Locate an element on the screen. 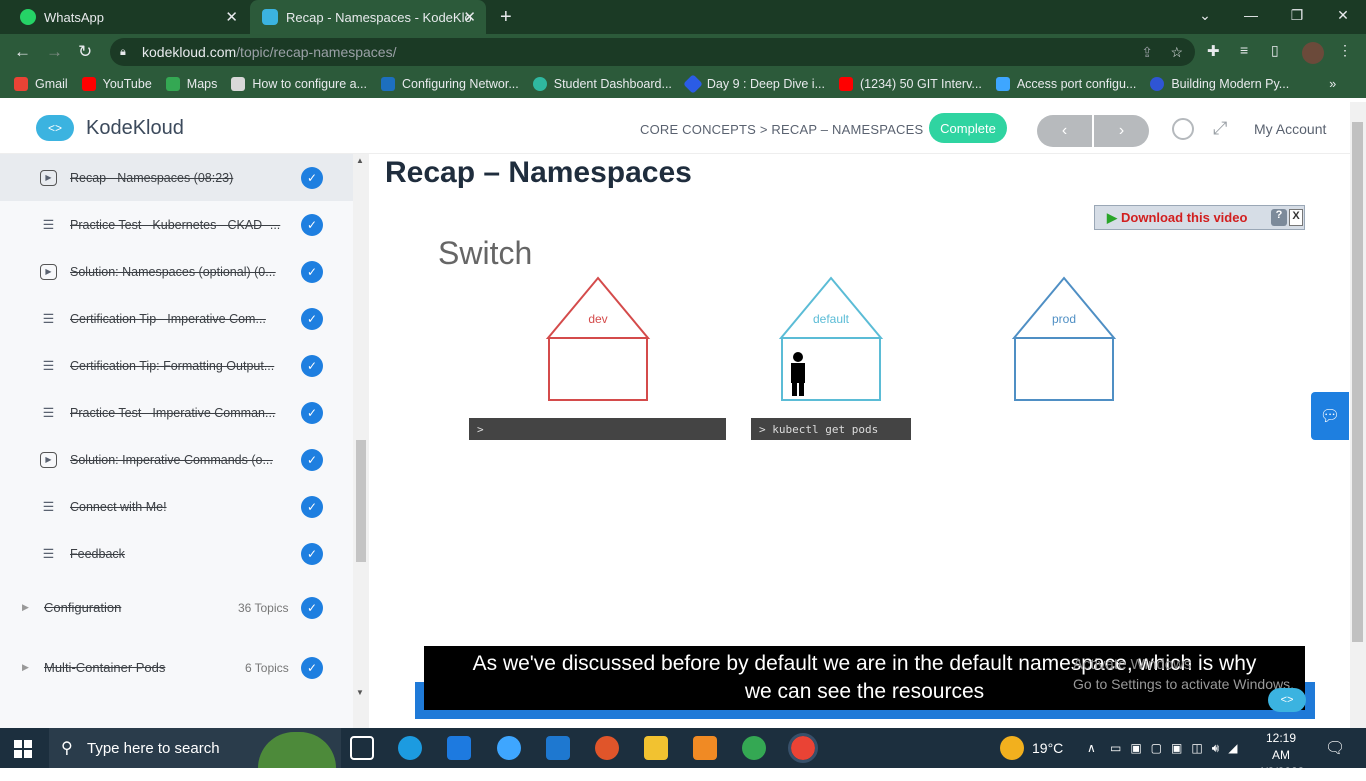 This screenshot has height=781, width=1366. tab-search-icon: ⌄ is located at coordinates (1205, 15).